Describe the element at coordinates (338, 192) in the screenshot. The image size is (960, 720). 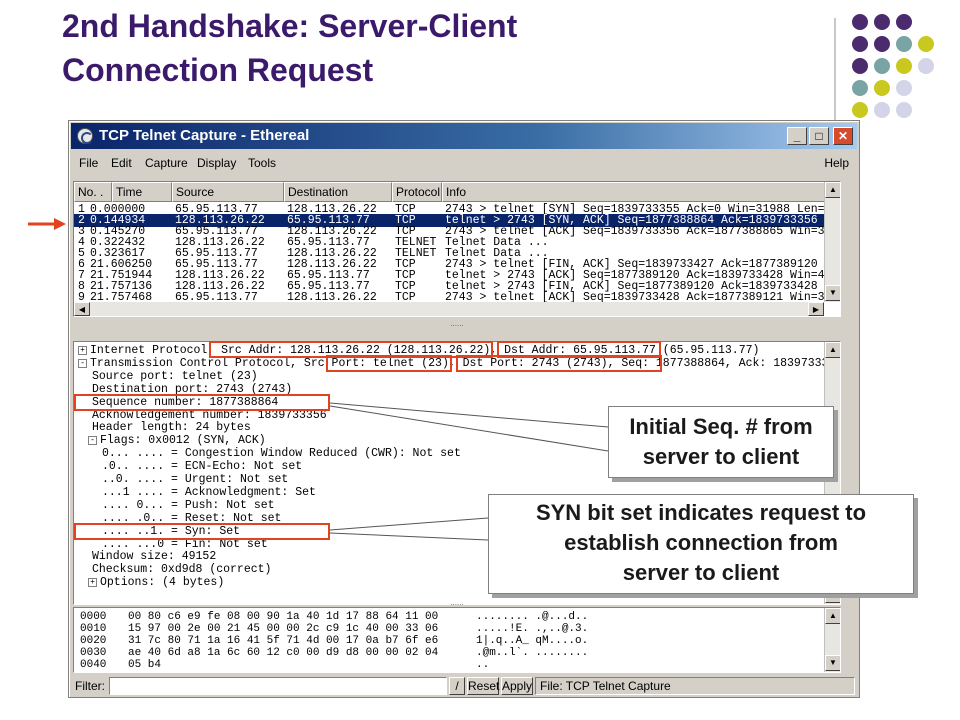
I see `column-header-destination: Destination` at that location.